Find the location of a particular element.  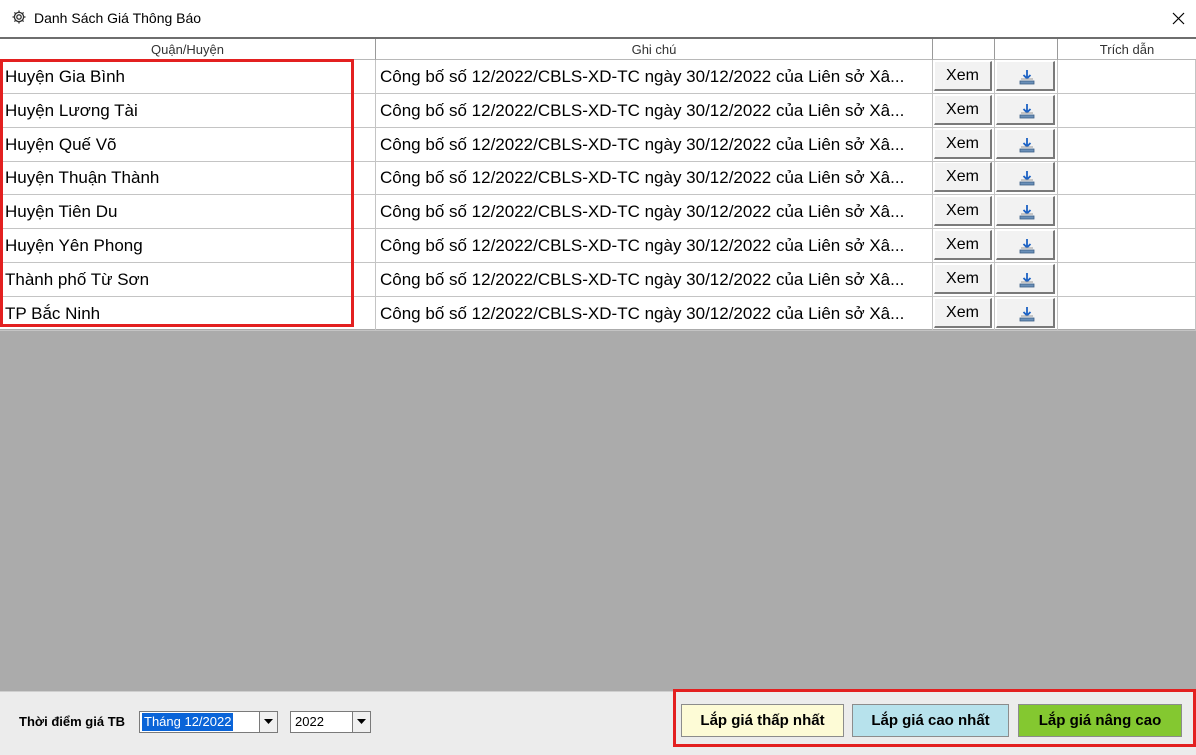

title-bar: Danh Sách Giá Thông Báo is located at coordinates (598, 18).